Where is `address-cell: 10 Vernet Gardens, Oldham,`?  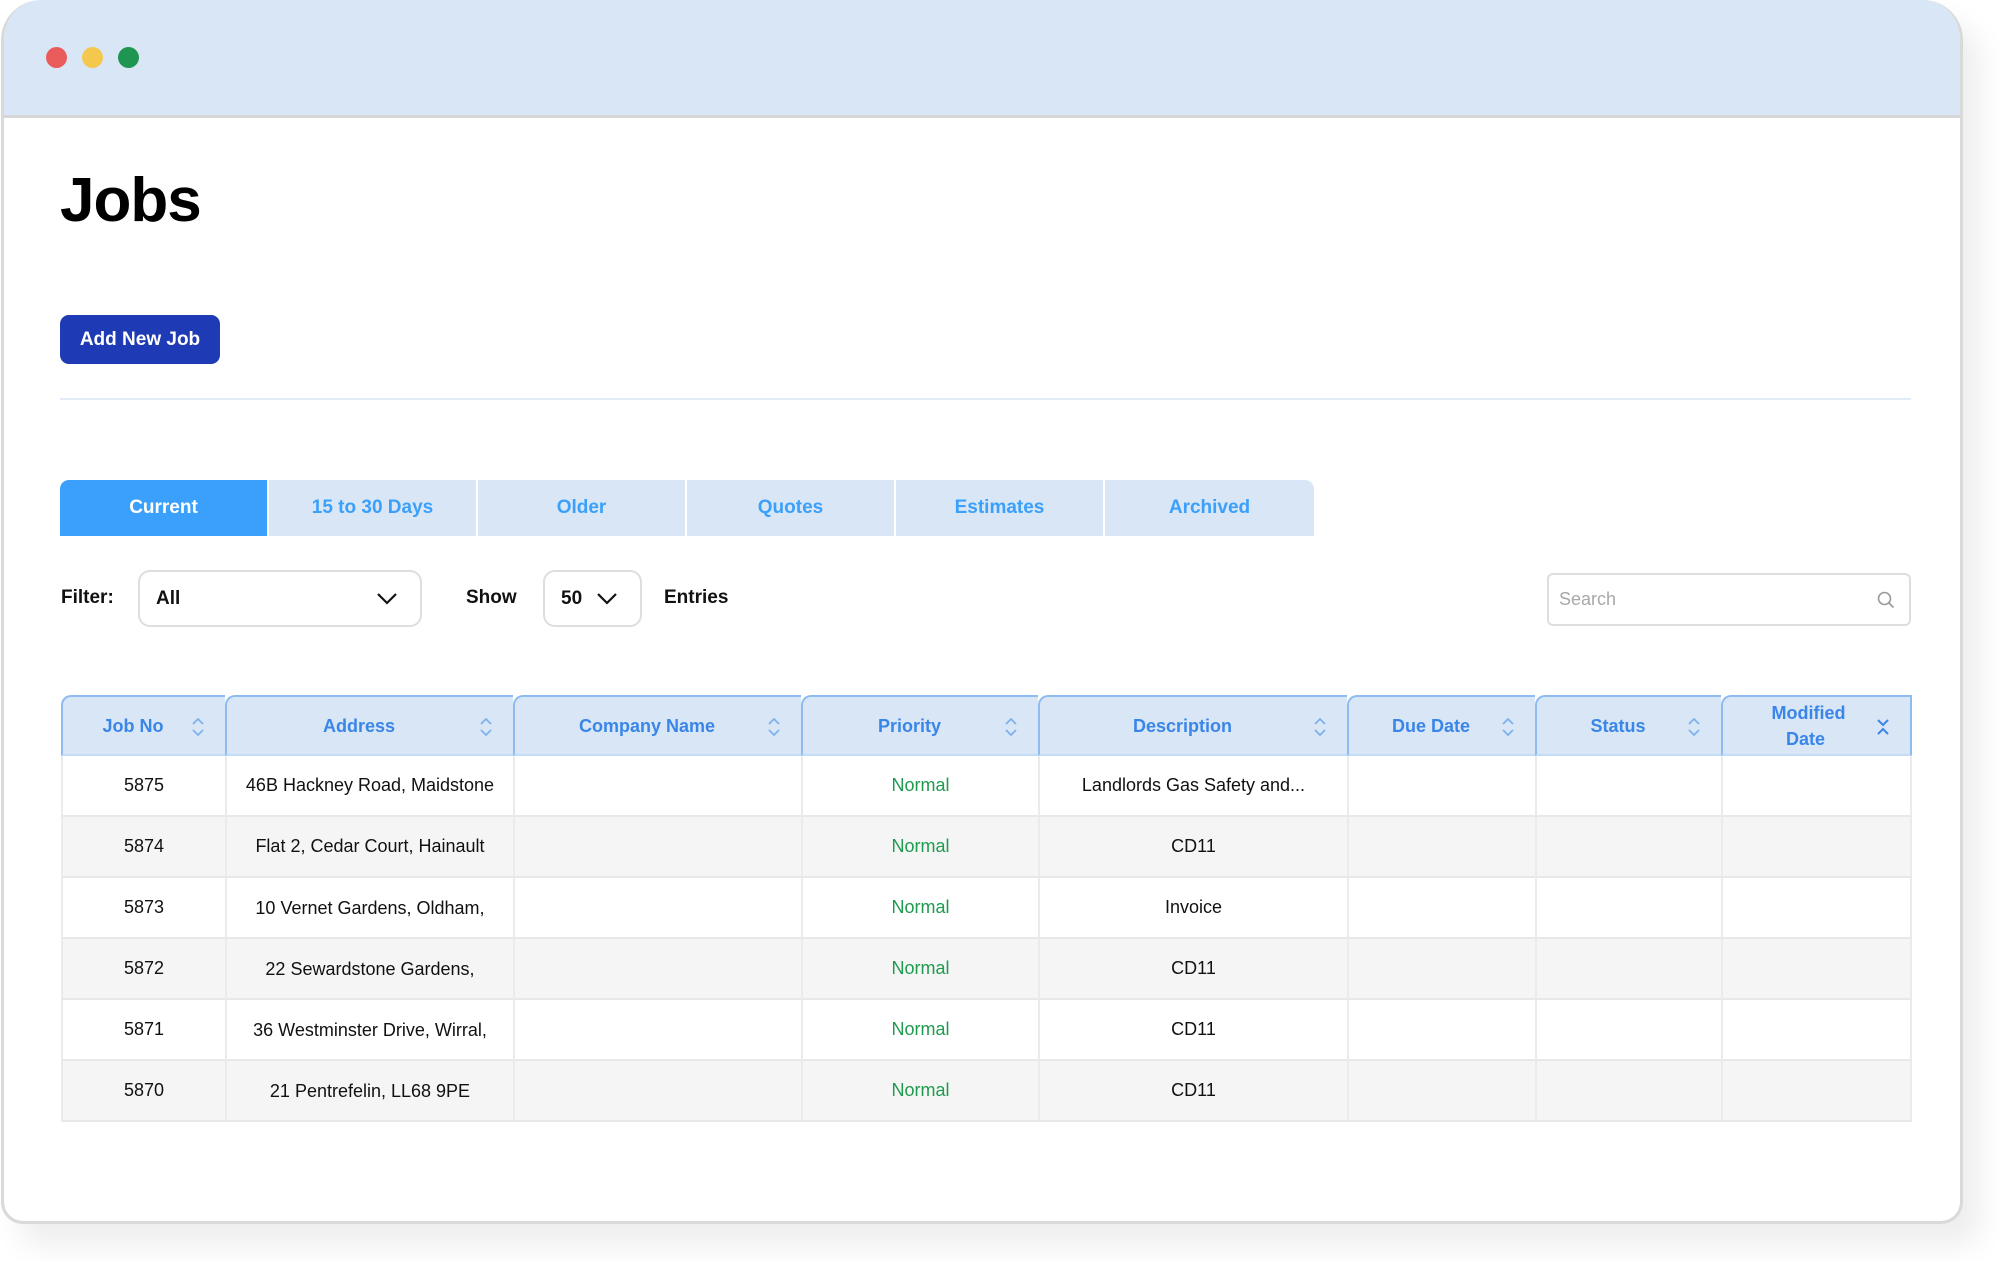 address-cell: 10 Vernet Gardens, Oldham, is located at coordinates (369, 908).